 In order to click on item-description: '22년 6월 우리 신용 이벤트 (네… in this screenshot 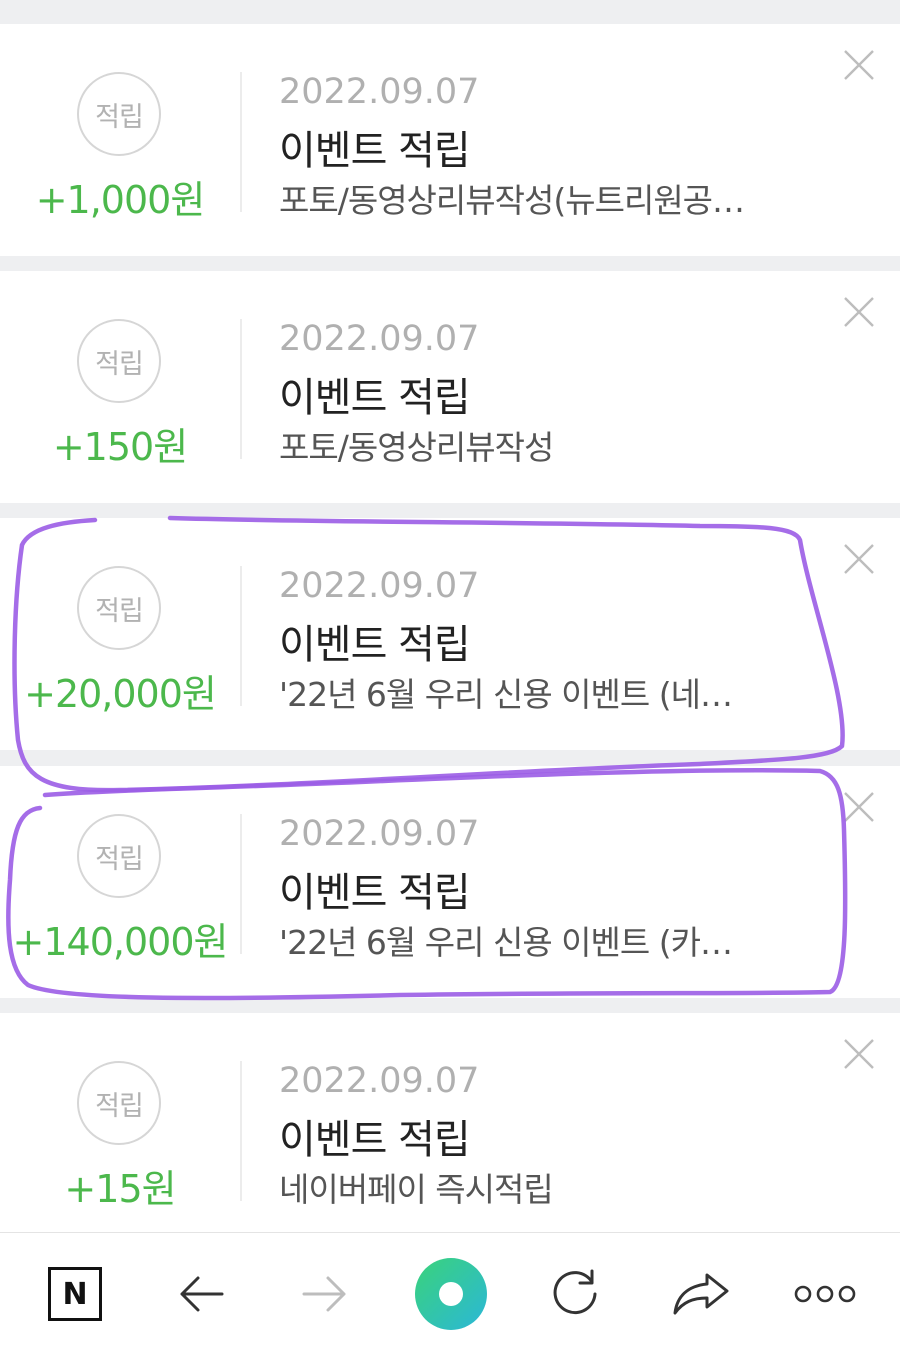, I will do `click(506, 694)`.